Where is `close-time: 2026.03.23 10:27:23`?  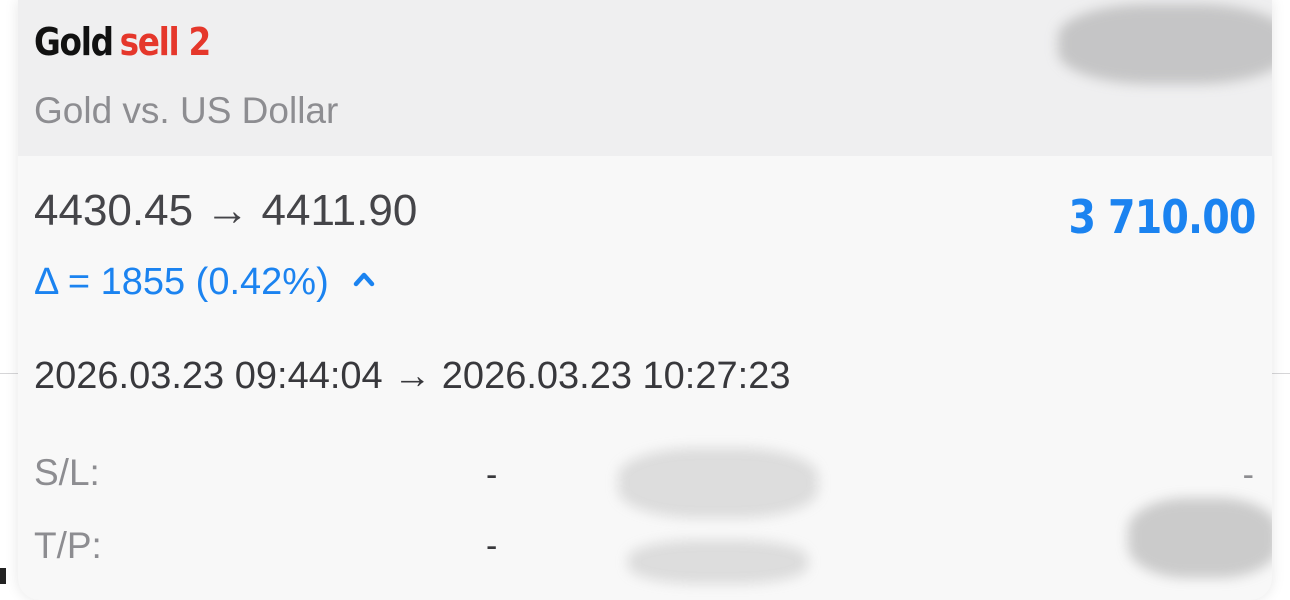 close-time: 2026.03.23 10:27:23 is located at coordinates (616, 376).